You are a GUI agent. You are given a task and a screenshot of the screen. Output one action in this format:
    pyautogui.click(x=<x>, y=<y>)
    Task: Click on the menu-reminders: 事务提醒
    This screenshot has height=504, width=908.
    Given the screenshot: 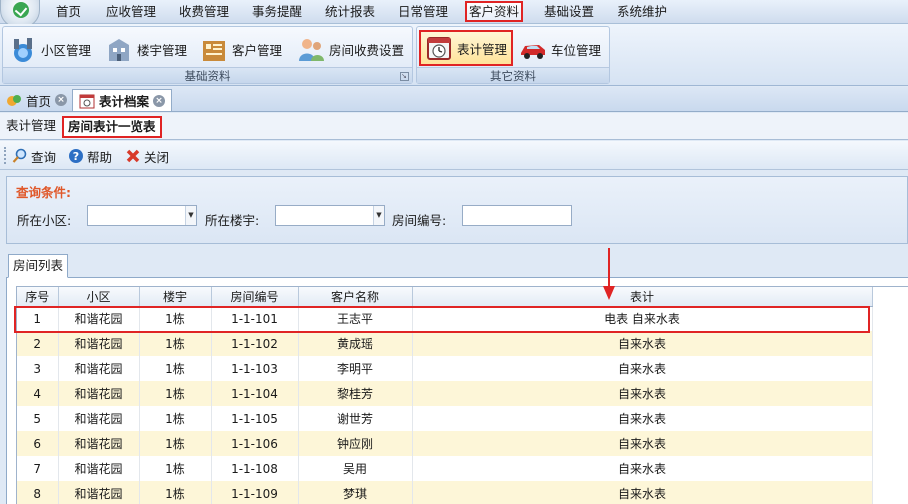 What is the action you would take?
    pyautogui.click(x=277, y=12)
    